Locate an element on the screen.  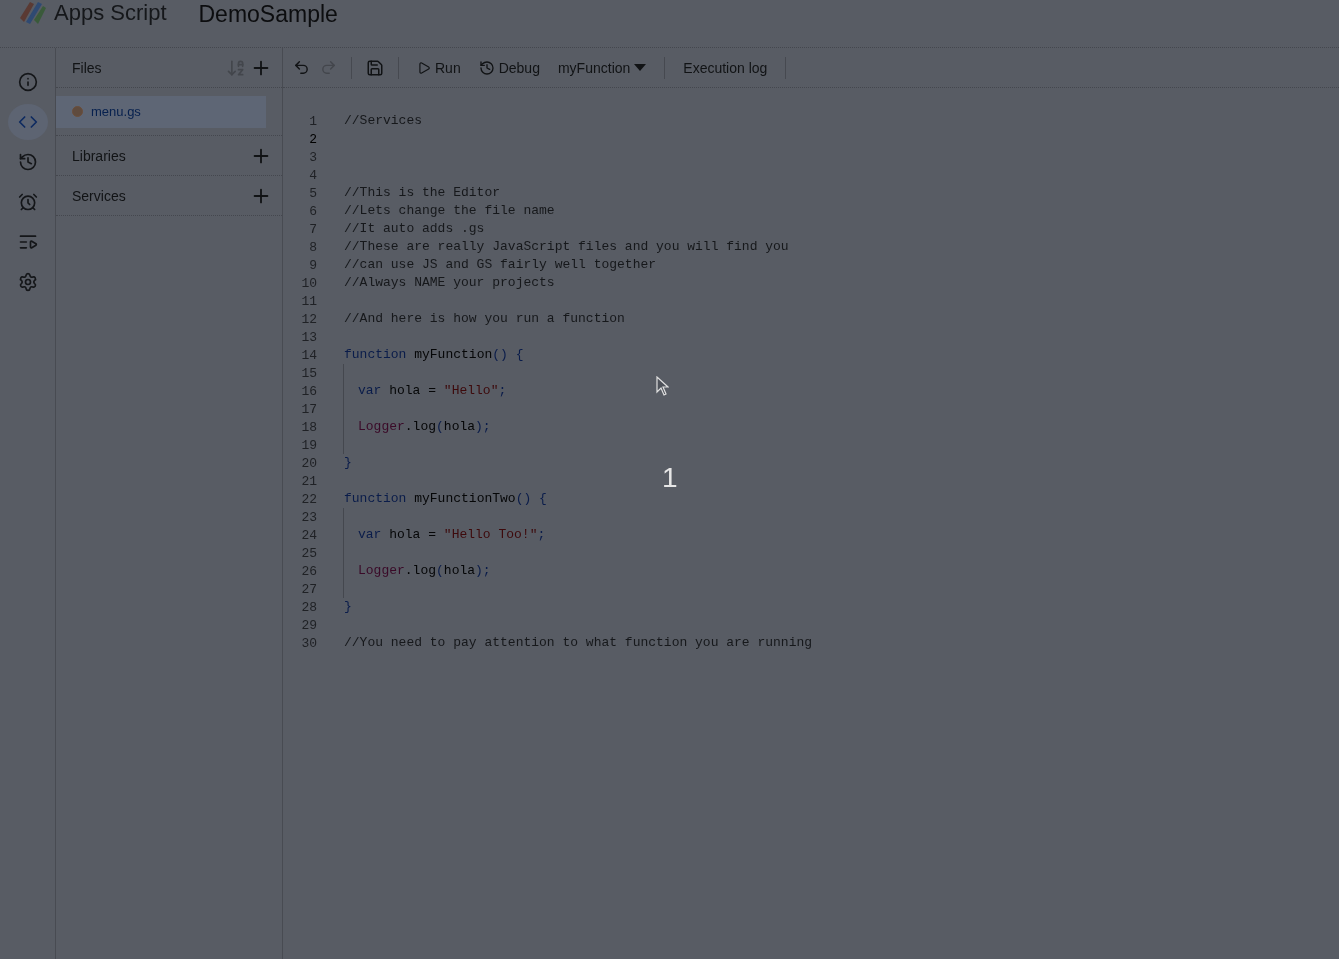
code-line: var hola = "Hello Too!"; is located at coordinates (444, 535).